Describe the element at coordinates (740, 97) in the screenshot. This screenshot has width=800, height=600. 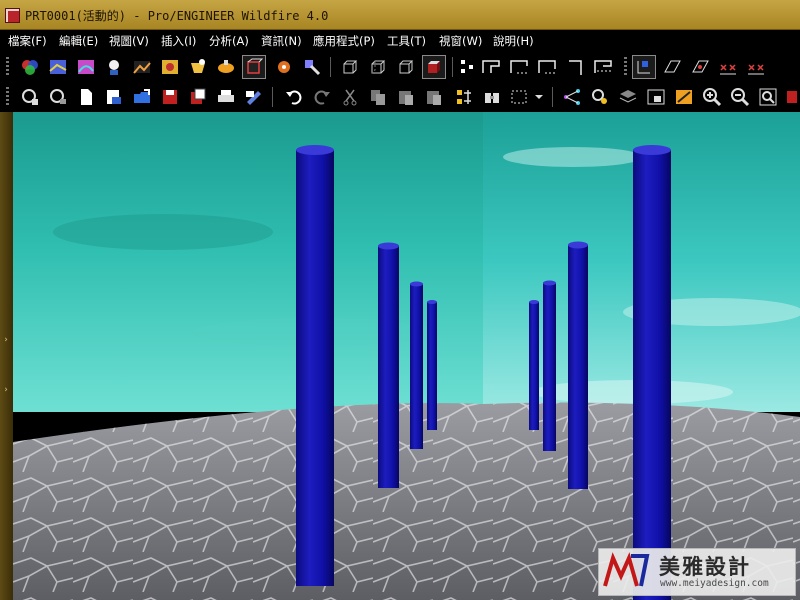
I see `zoom-out-icon` at that location.